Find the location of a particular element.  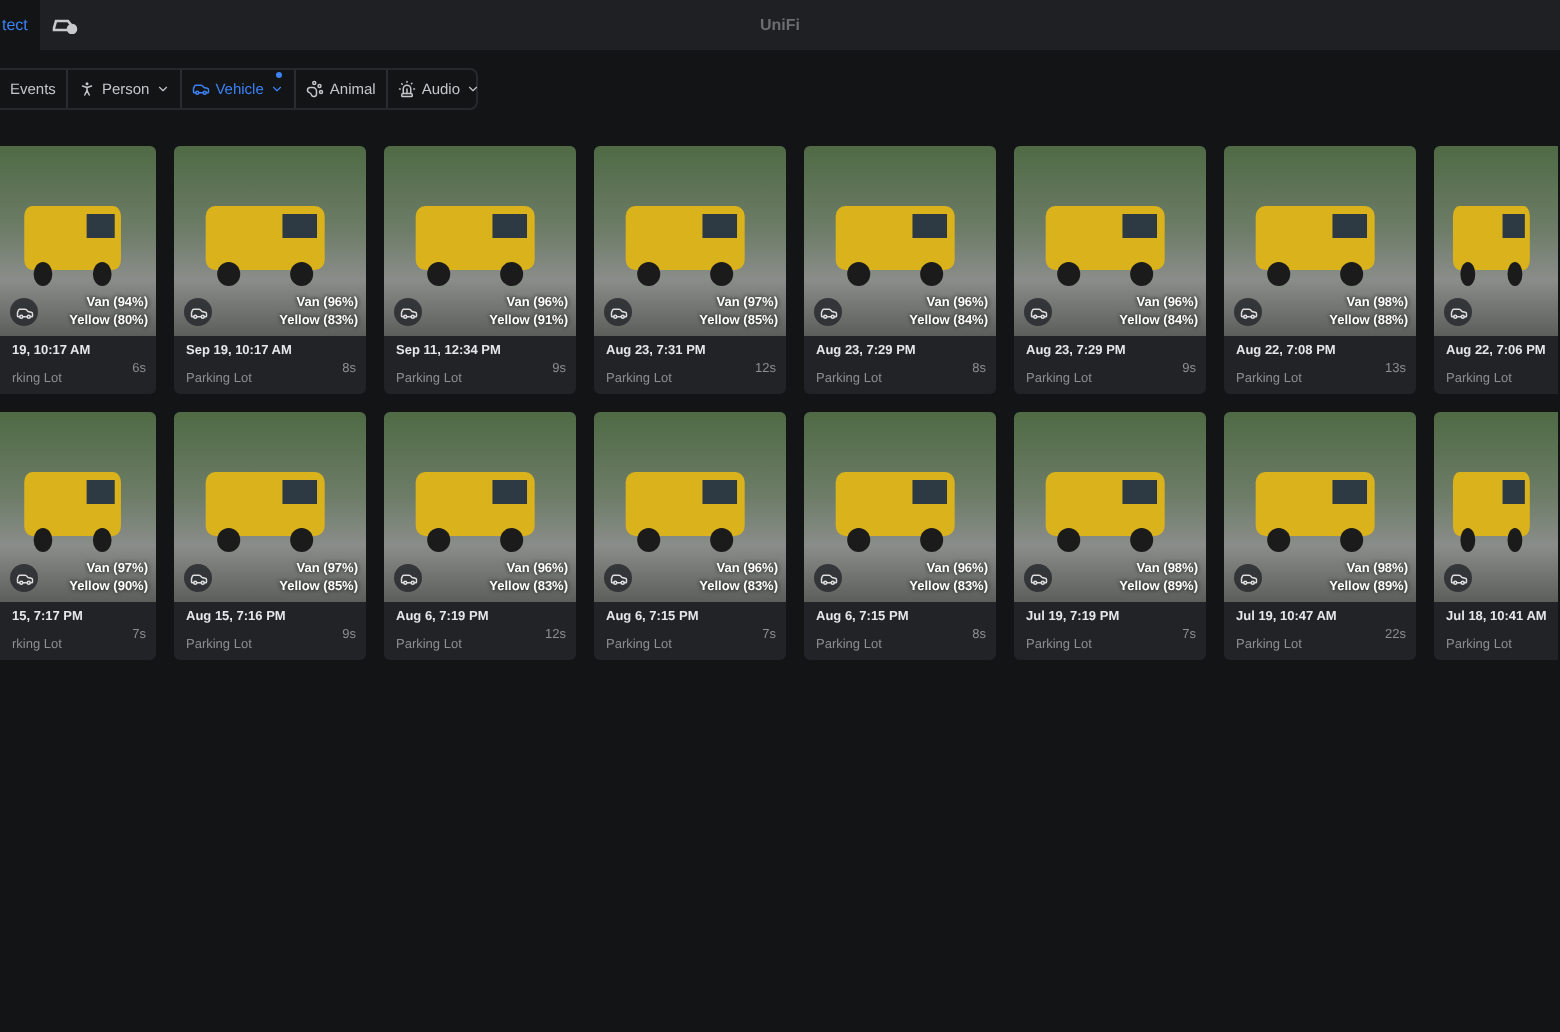

paw-icon is located at coordinates (314, 89).